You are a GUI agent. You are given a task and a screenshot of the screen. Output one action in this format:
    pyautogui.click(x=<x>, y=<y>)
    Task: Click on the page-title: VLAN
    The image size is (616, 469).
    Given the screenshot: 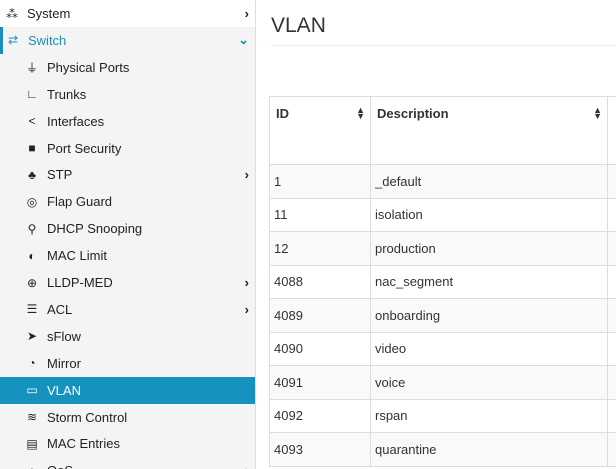 What is the action you would take?
    pyautogui.click(x=298, y=25)
    